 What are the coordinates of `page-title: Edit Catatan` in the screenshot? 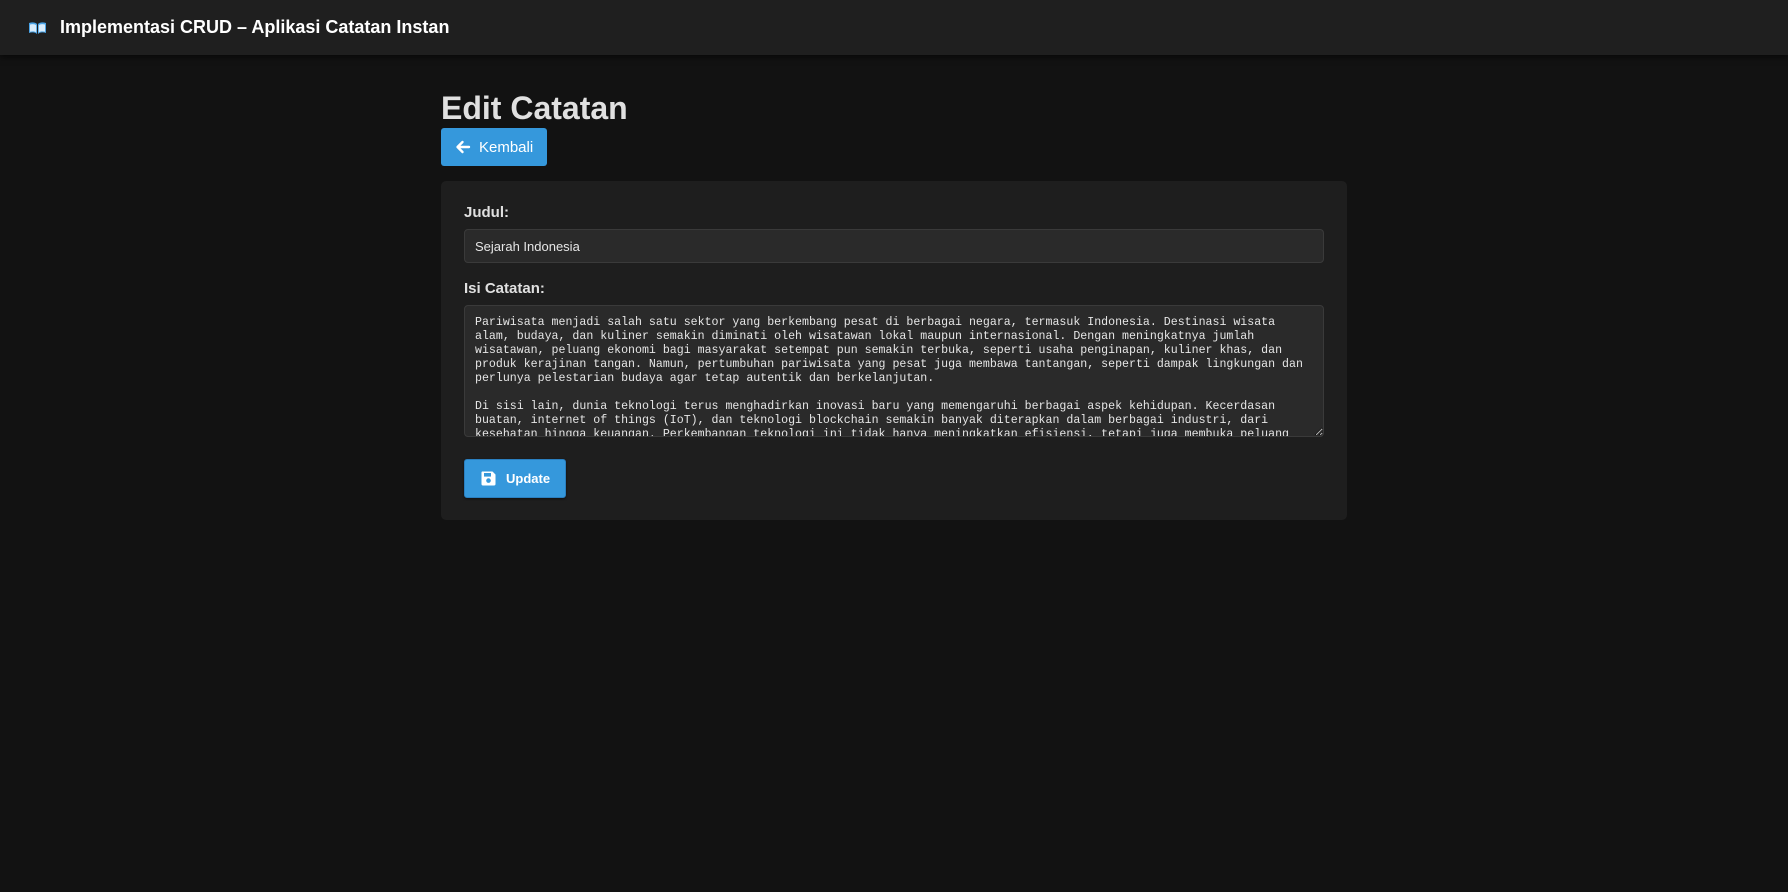 It's located at (534, 108).